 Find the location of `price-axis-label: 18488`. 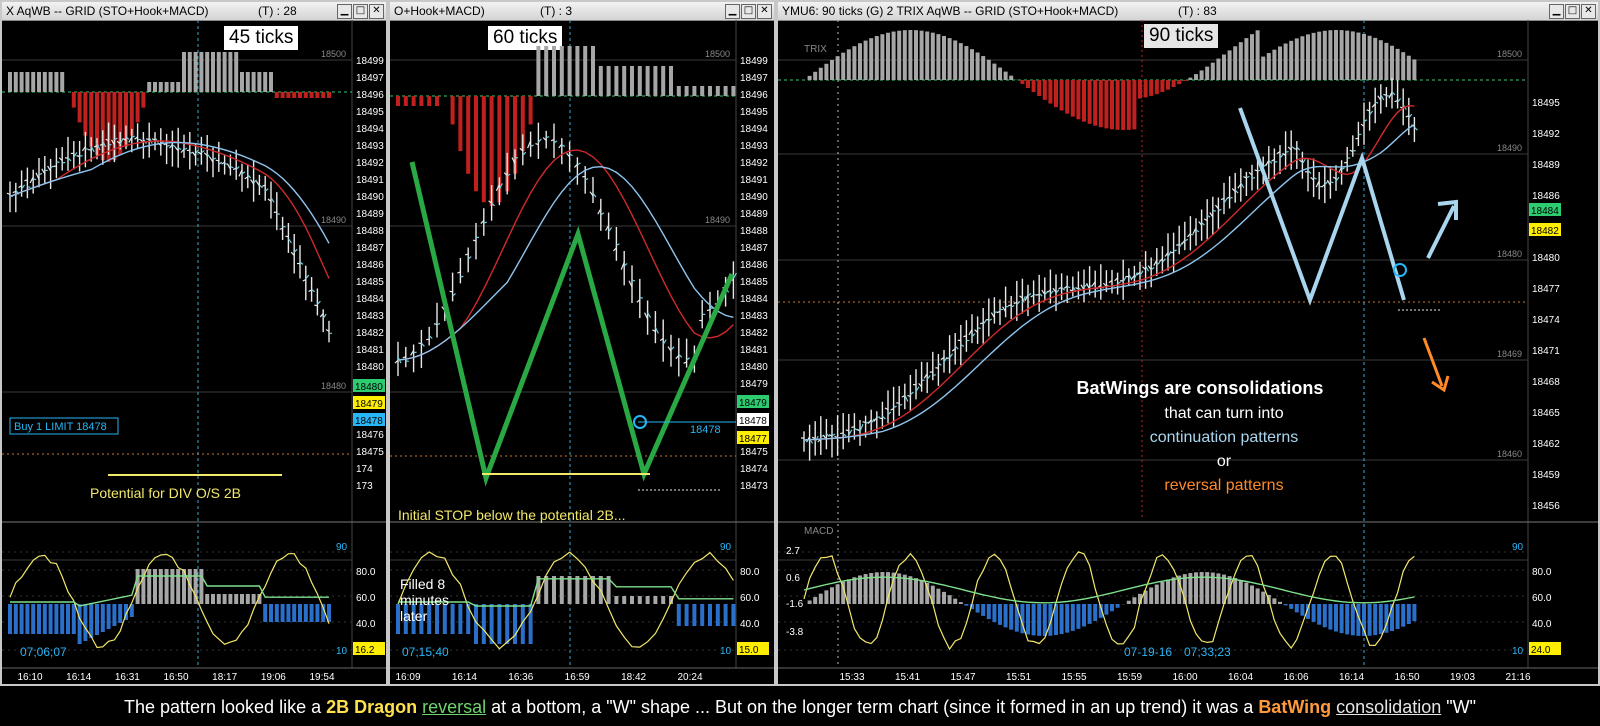

price-axis-label: 18488 is located at coordinates (754, 231).